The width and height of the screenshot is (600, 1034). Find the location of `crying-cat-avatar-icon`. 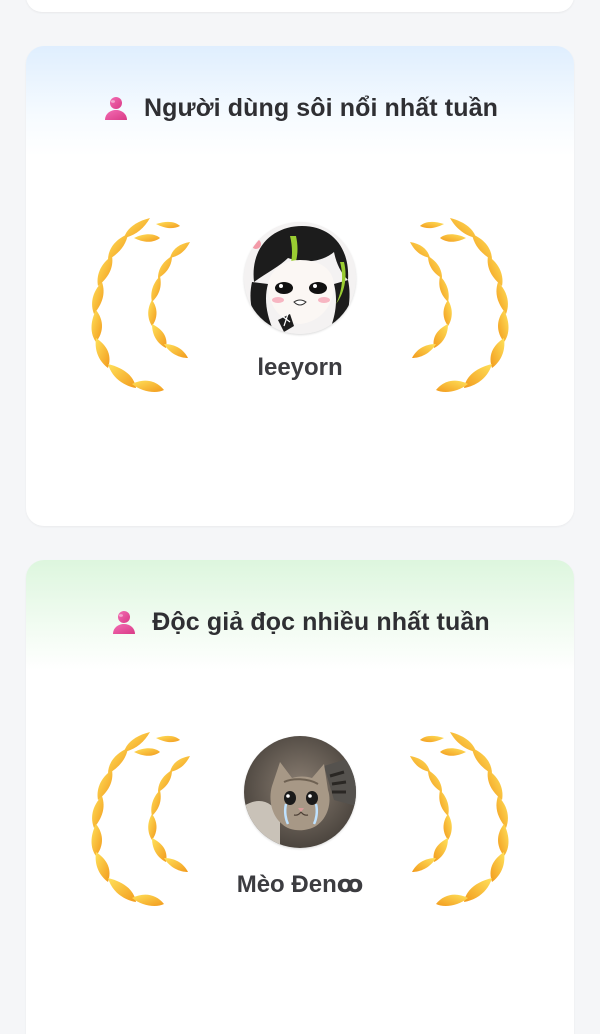

crying-cat-avatar-icon is located at coordinates (300, 792).